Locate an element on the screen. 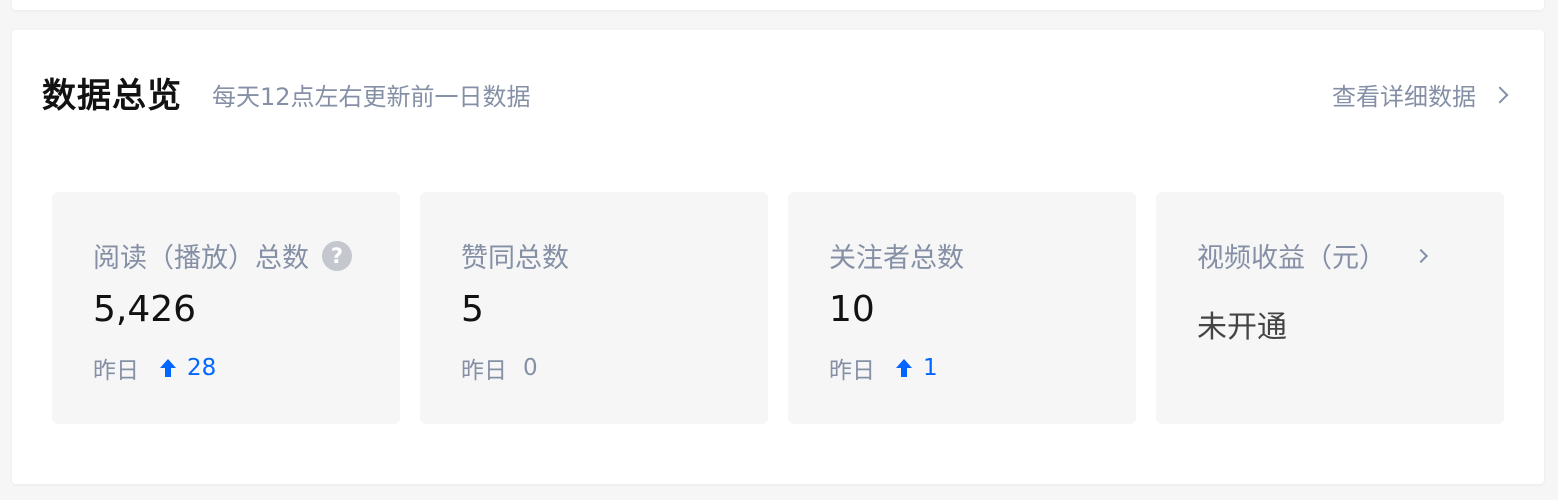  stat-value-followers: 10 is located at coordinates (852, 309).